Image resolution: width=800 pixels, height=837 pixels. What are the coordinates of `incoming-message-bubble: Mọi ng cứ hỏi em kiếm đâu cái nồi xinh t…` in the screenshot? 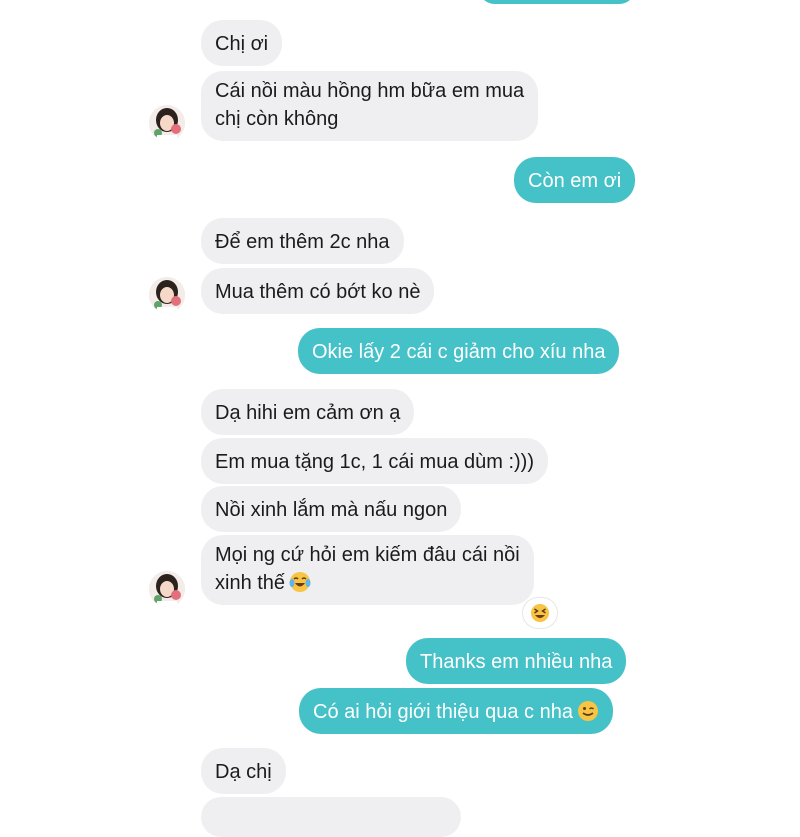 It's located at (367, 570).